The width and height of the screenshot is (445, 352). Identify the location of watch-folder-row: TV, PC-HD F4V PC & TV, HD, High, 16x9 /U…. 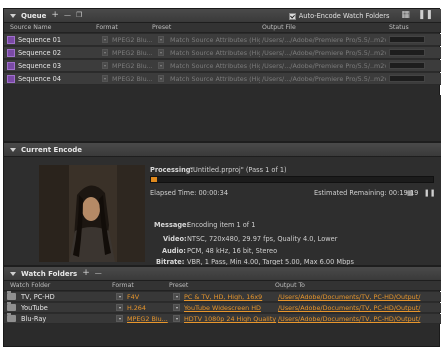
(222, 296).